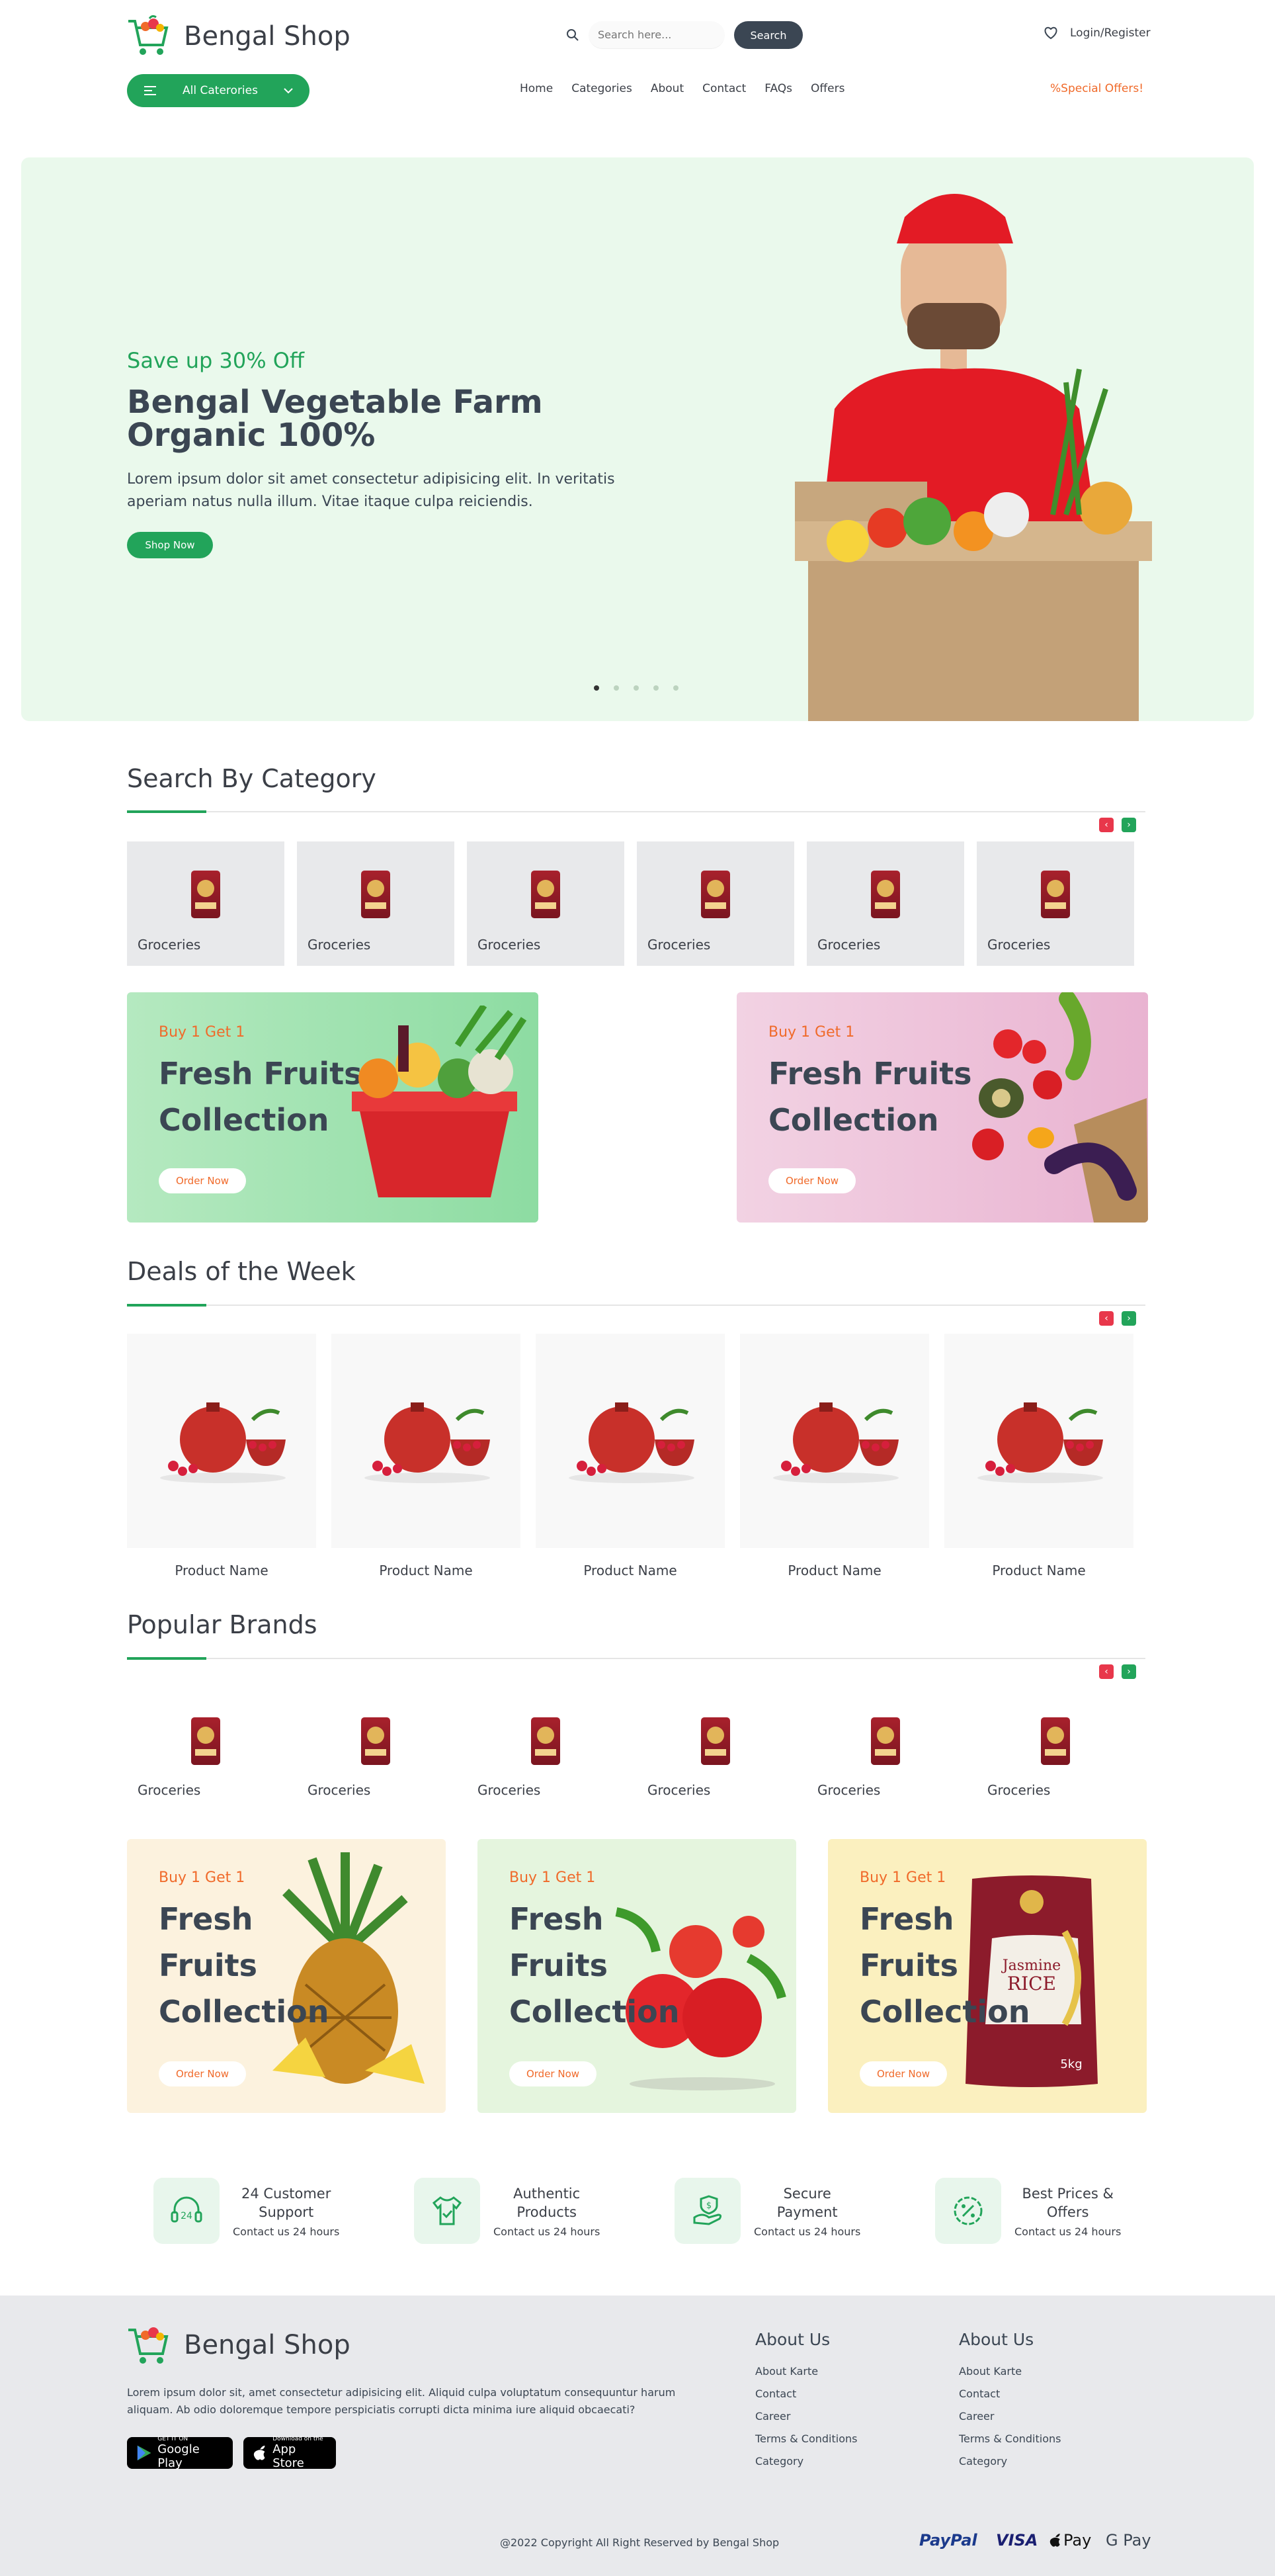 The image size is (1275, 2576). Describe the element at coordinates (218, 90) in the screenshot. I see `all-categories-button: All Caterories` at that location.